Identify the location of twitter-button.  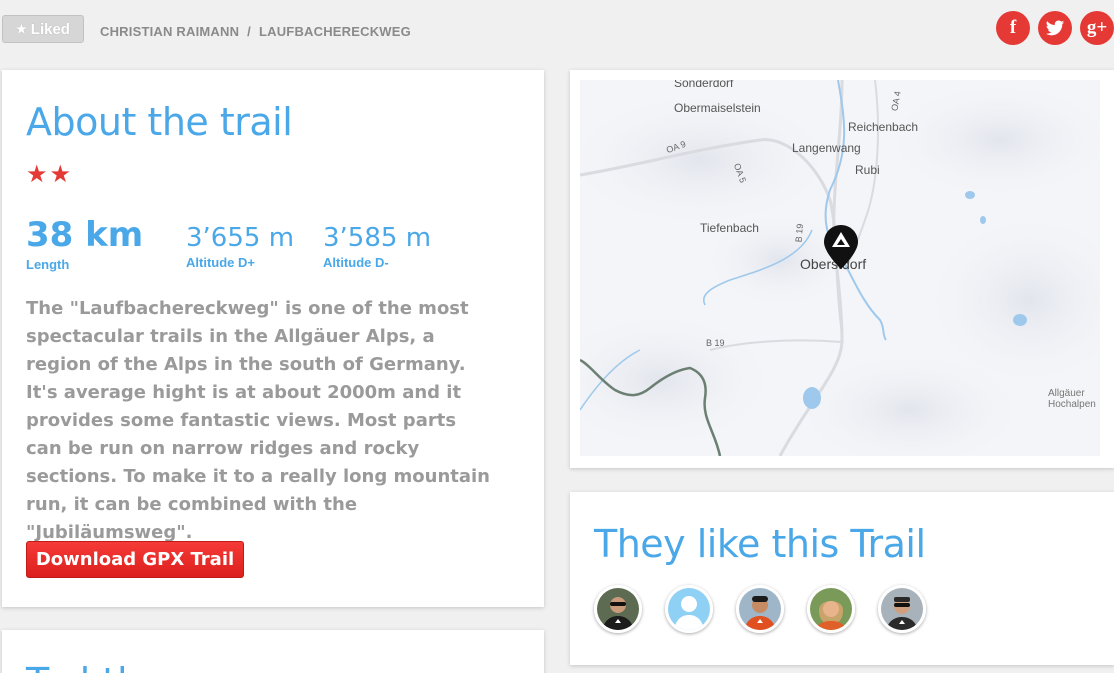
(1055, 28).